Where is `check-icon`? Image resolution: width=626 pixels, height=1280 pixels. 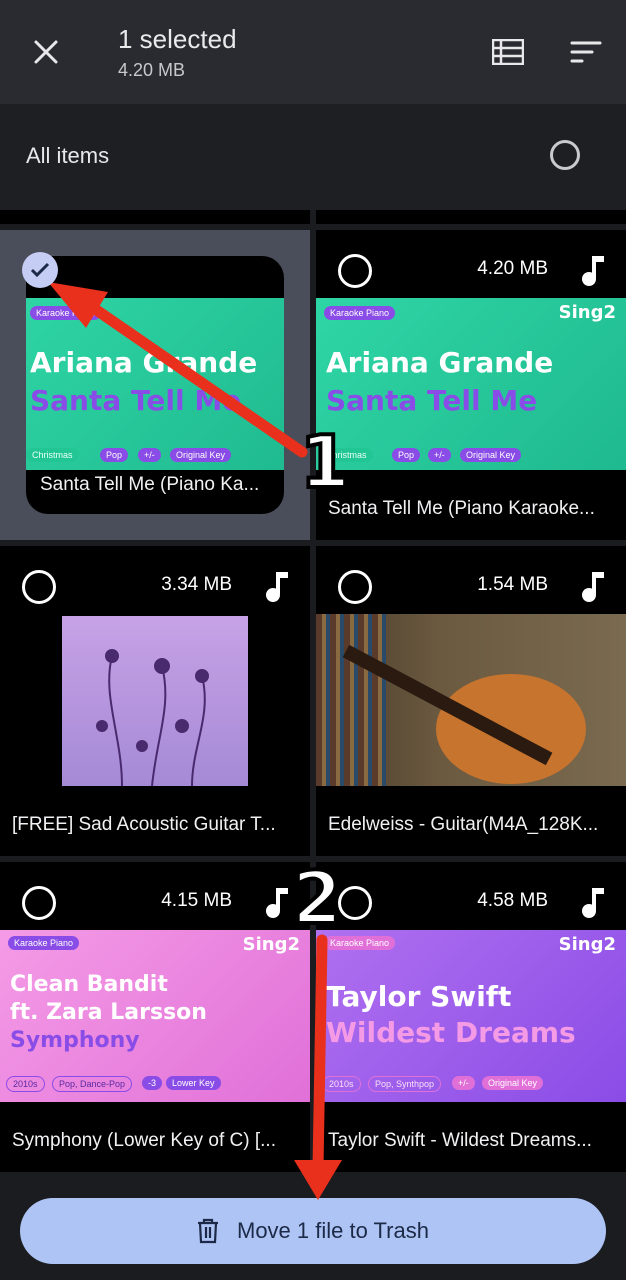 check-icon is located at coordinates (40, 270).